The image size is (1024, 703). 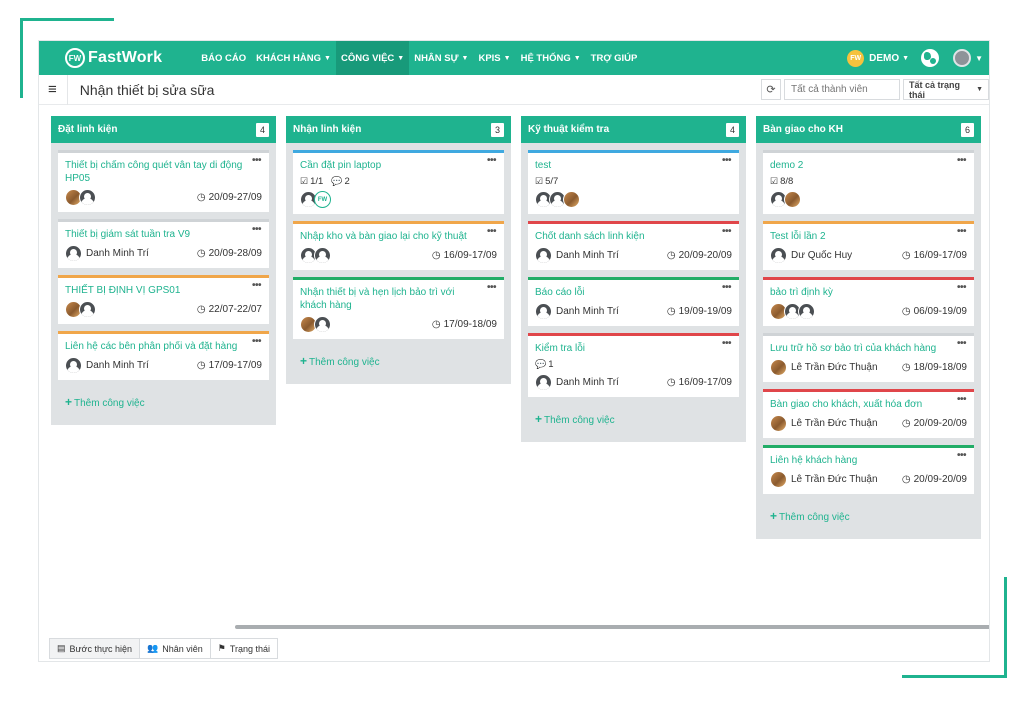 What do you see at coordinates (633, 292) in the screenshot?
I see `card-title: Báo cáo lỗi` at bounding box center [633, 292].